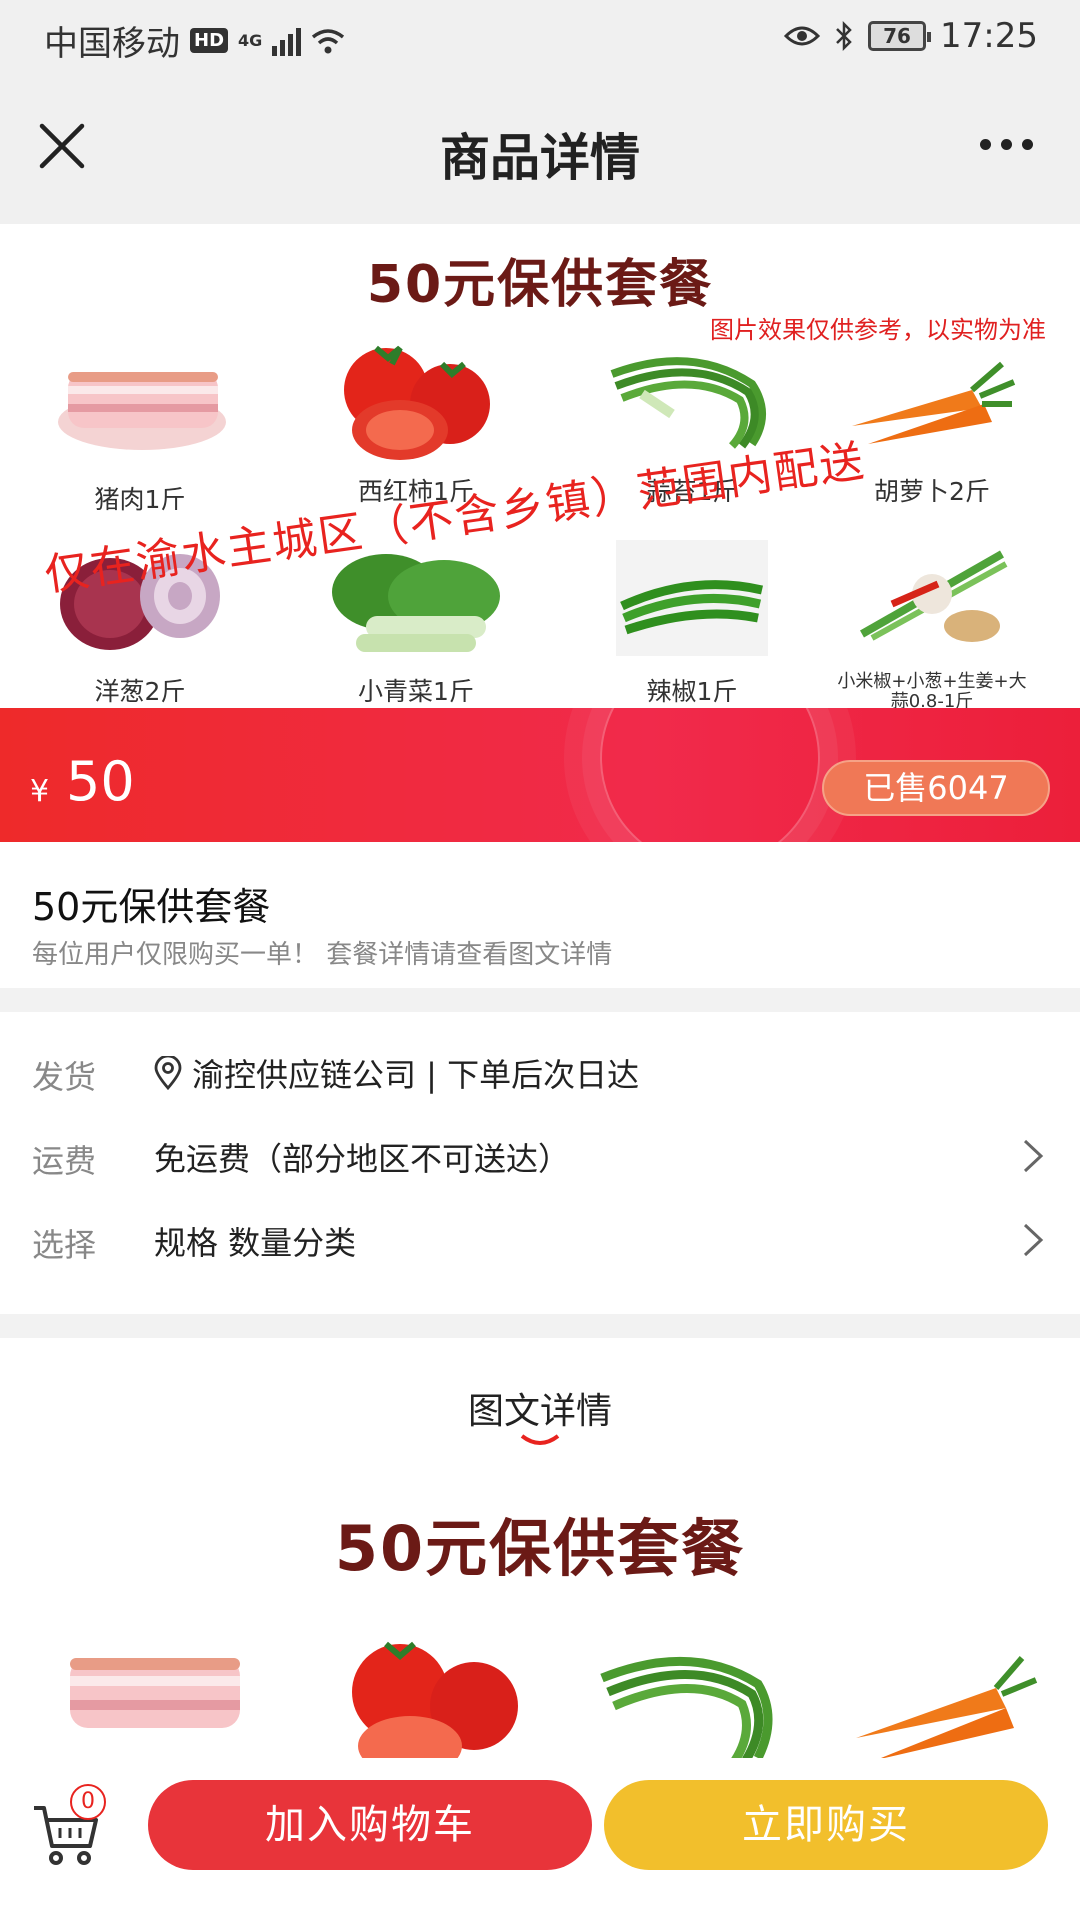  I want to click on eye-icon, so click(802, 36).